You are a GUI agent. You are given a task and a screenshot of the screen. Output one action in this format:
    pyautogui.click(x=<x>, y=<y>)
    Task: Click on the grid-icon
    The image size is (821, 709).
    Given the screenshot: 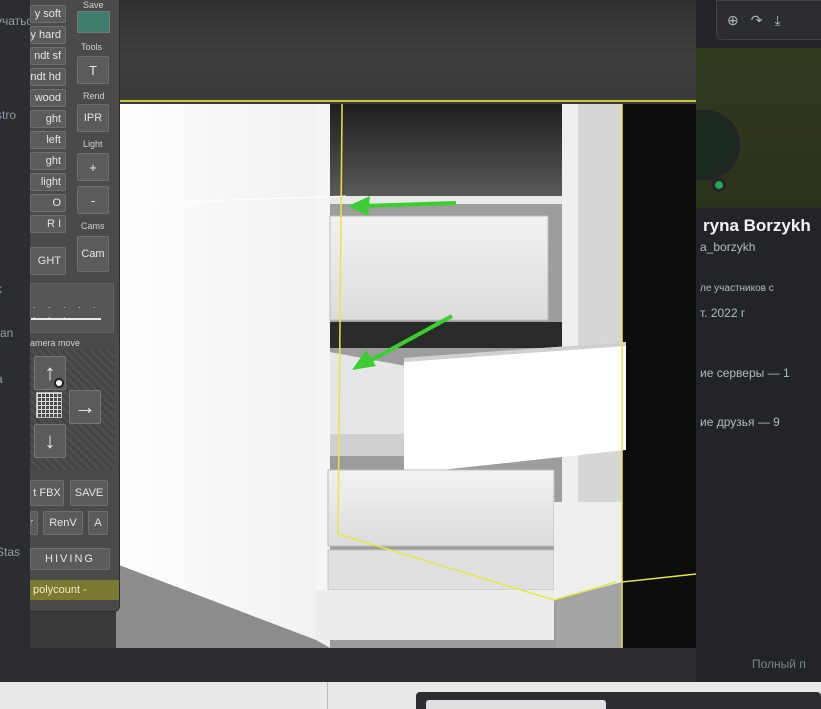 What is the action you would take?
    pyautogui.click(x=49, y=405)
    